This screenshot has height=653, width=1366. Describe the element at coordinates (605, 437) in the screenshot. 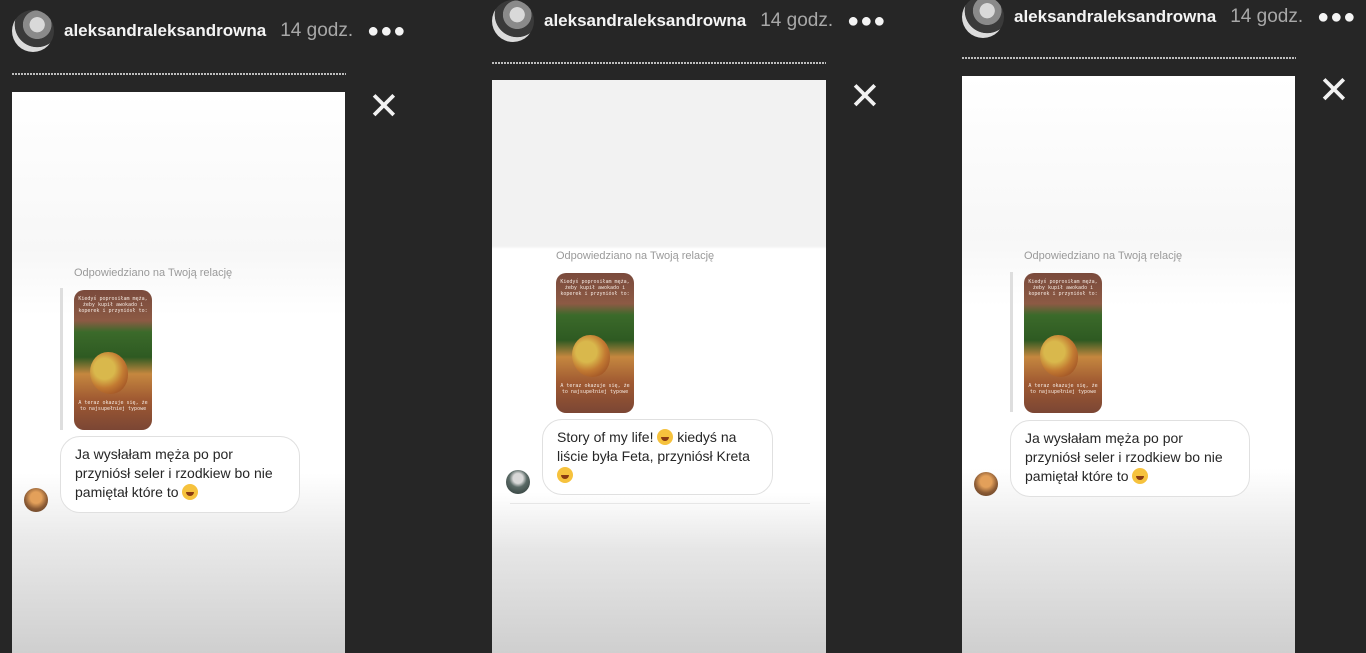

I see `message-line: Story of my life!` at that location.